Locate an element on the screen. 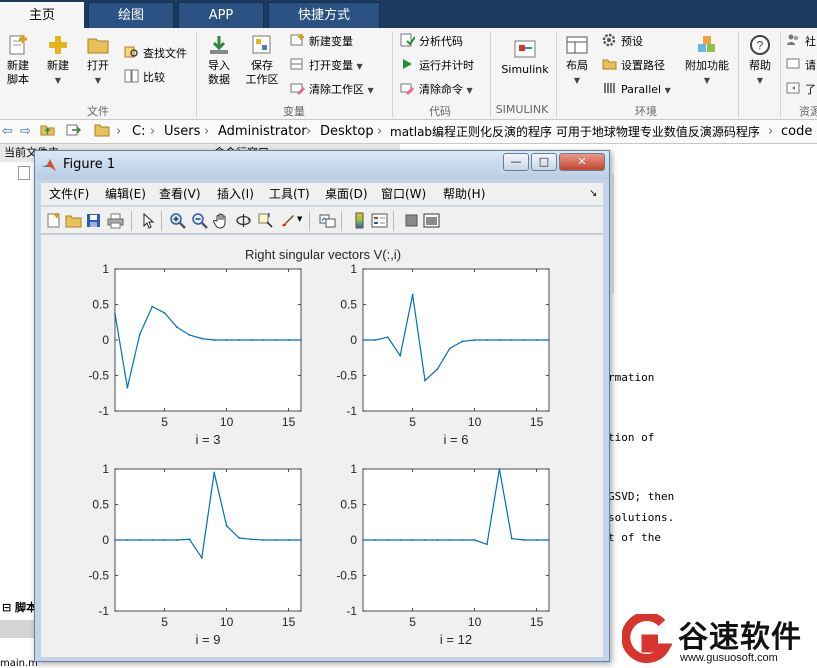 The image size is (817, 668). link-plot-icon is located at coordinates (327, 220).